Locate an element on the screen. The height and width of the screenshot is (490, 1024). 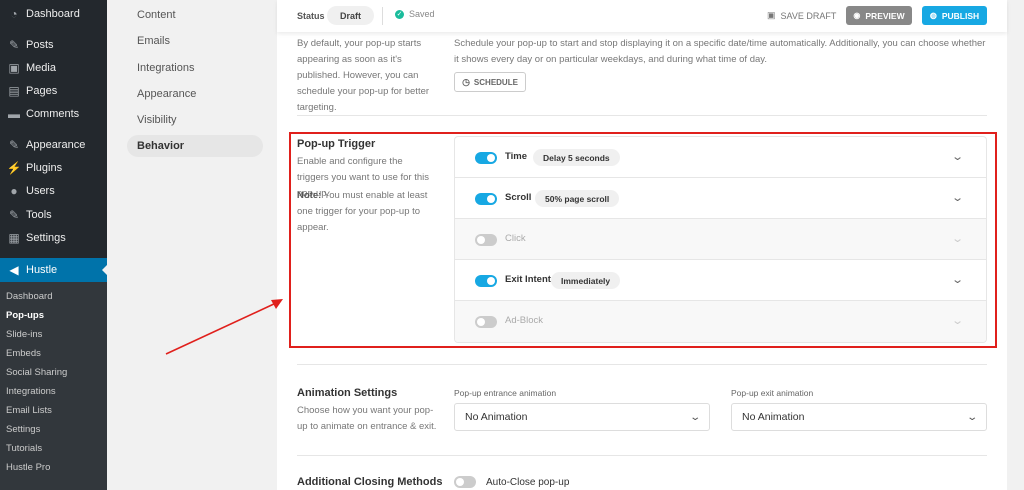
wp-menu-tools: ✎ Tools is located at coordinates (53, 215).